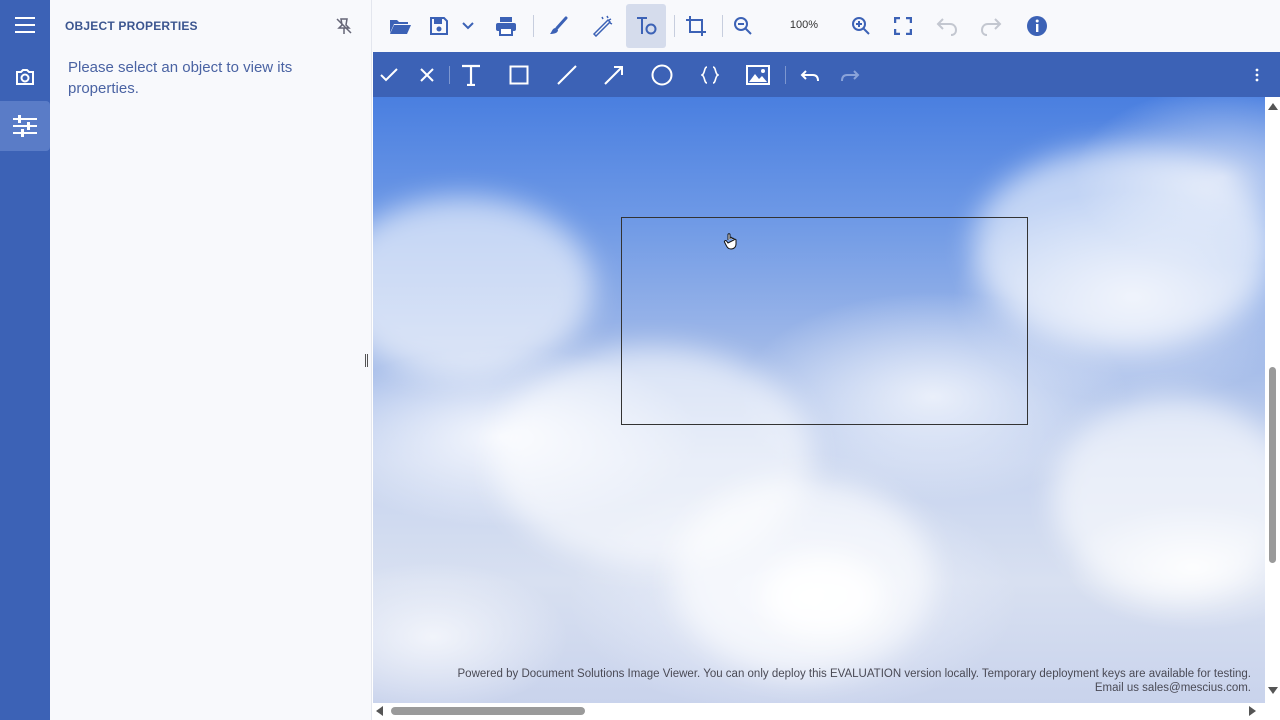 This screenshot has height=720, width=1280. I want to click on watermark-line-2: Email us sales@mescius.com., so click(1172, 688).